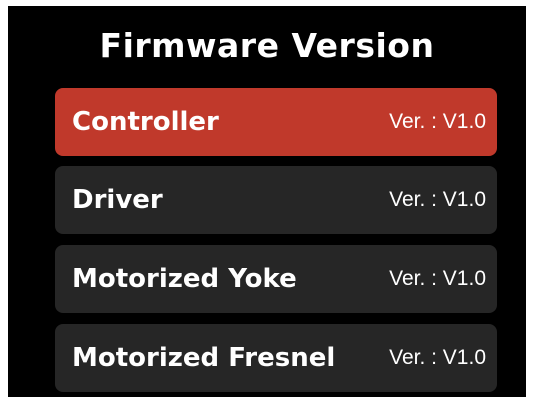 The height and width of the screenshot is (403, 534). I want to click on firmware-item-label: Controller, so click(145, 122).